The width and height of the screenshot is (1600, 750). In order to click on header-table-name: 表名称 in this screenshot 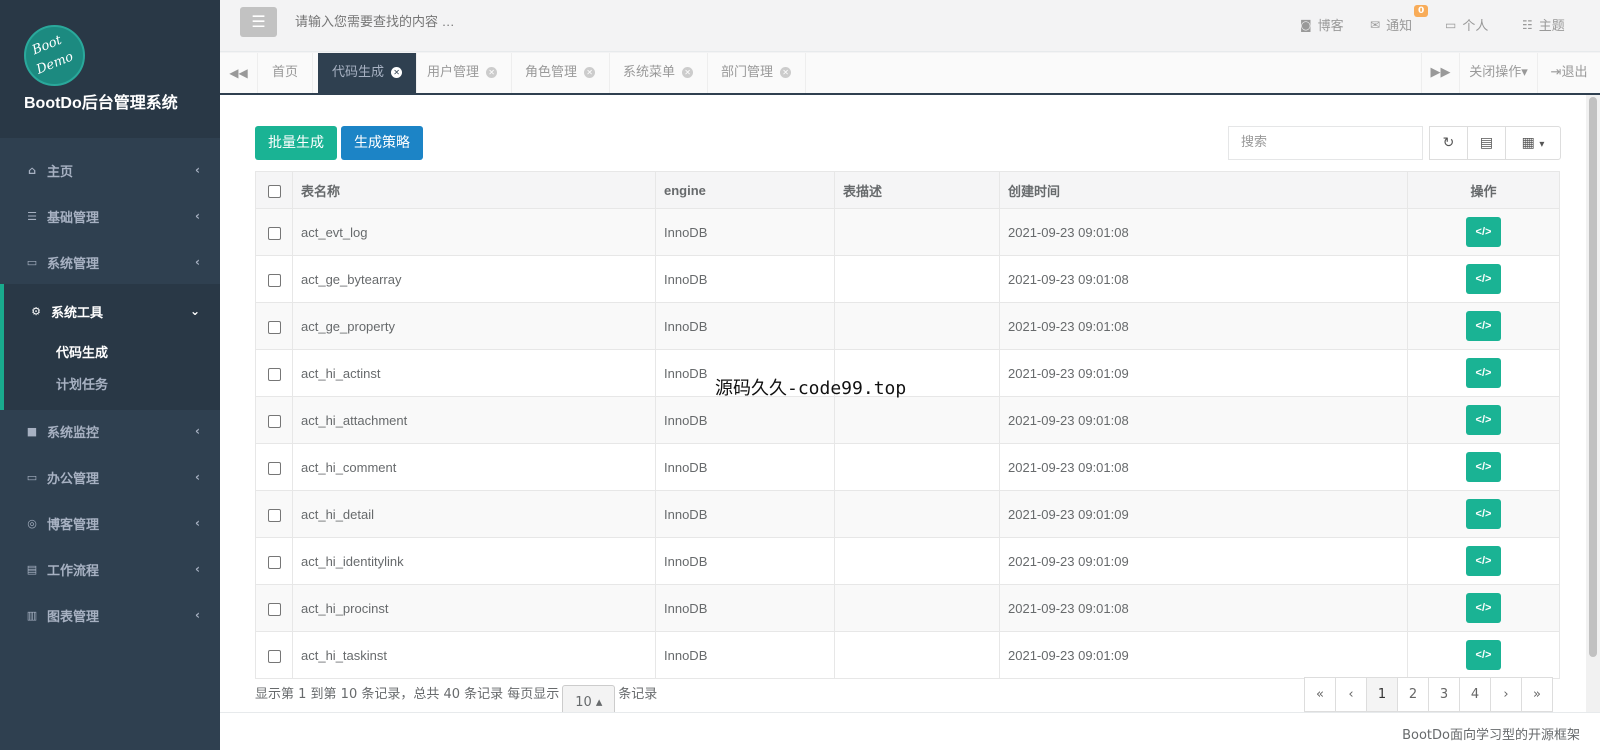, I will do `click(474, 190)`.